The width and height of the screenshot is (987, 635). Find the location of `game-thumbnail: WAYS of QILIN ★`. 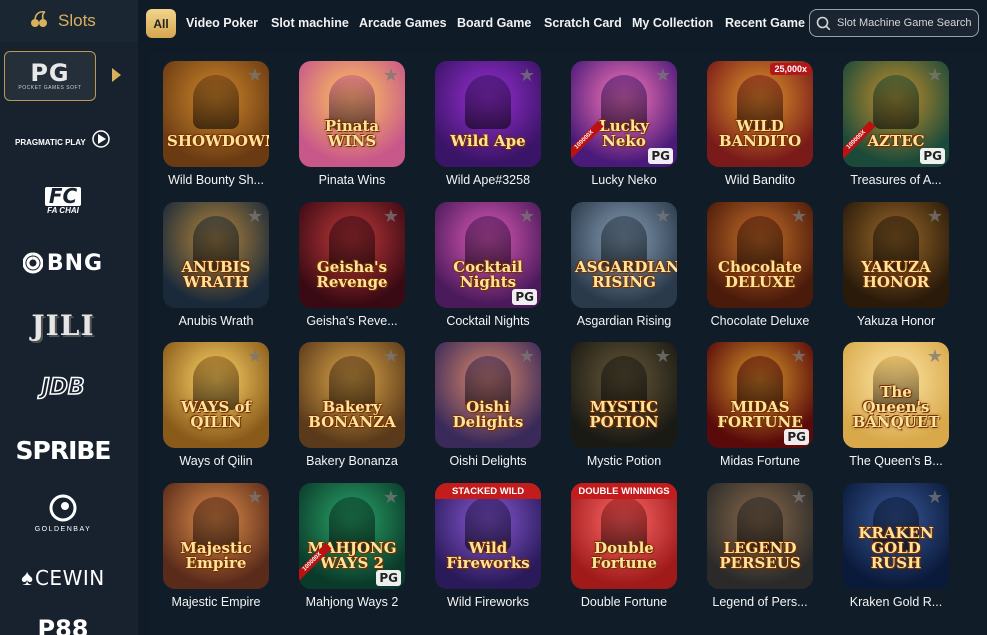

game-thumbnail: WAYS of QILIN ★ is located at coordinates (216, 395).